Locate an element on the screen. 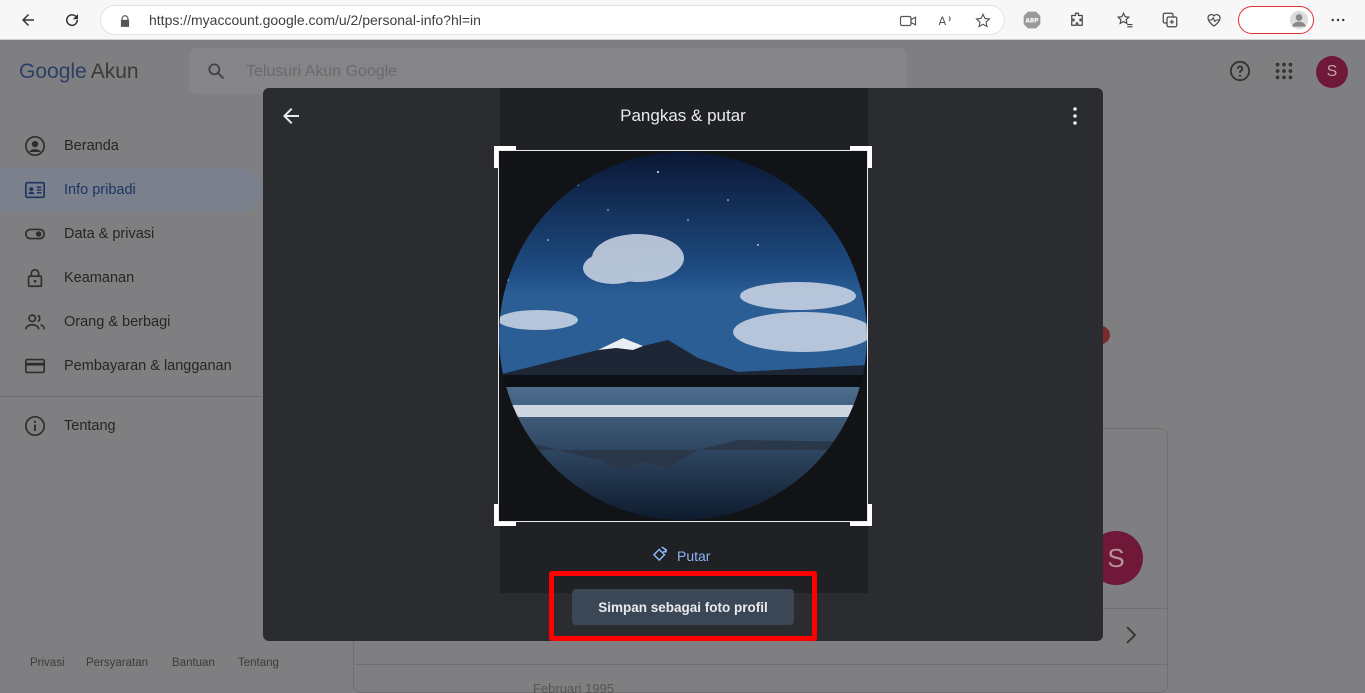  sidebar-item-orang-berbagi: Orang & berbagi is located at coordinates (131, 322).